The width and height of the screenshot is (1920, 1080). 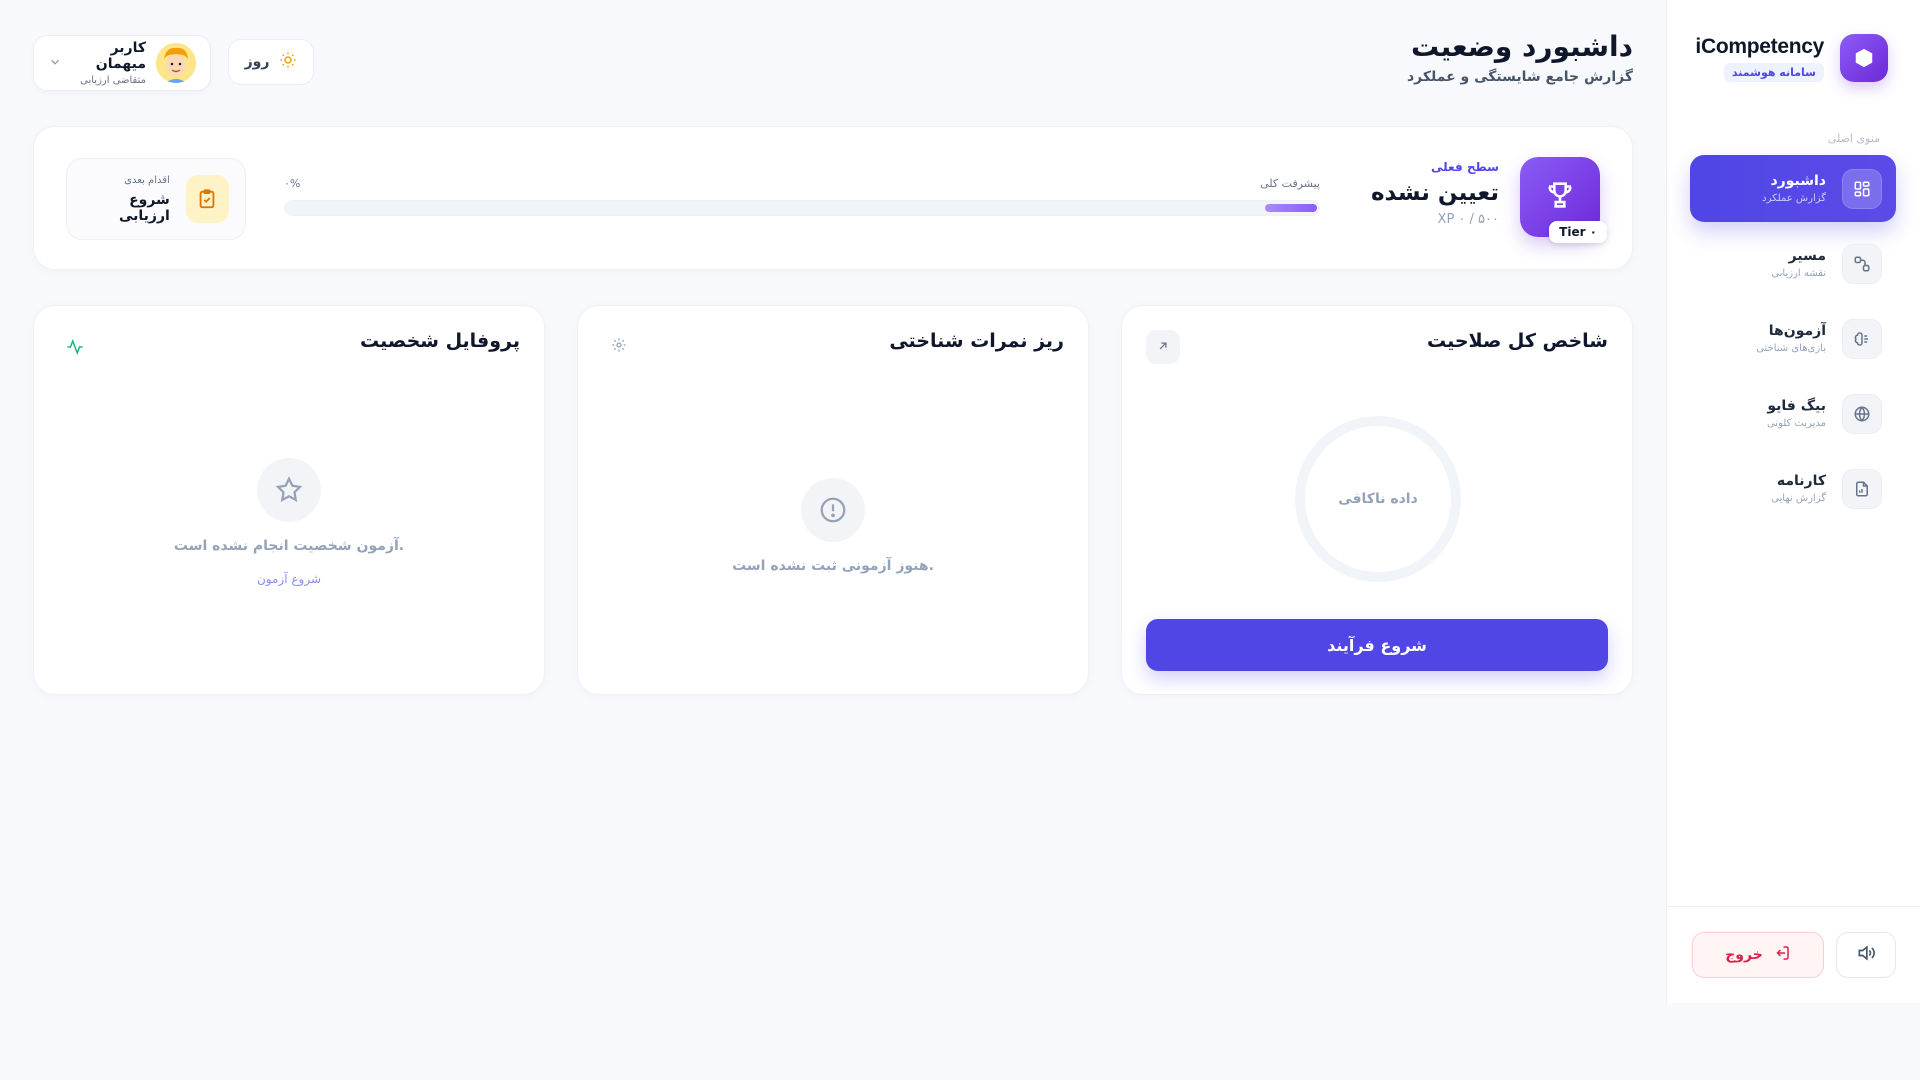 I want to click on brand-name: iCompetency, so click(x=1759, y=46).